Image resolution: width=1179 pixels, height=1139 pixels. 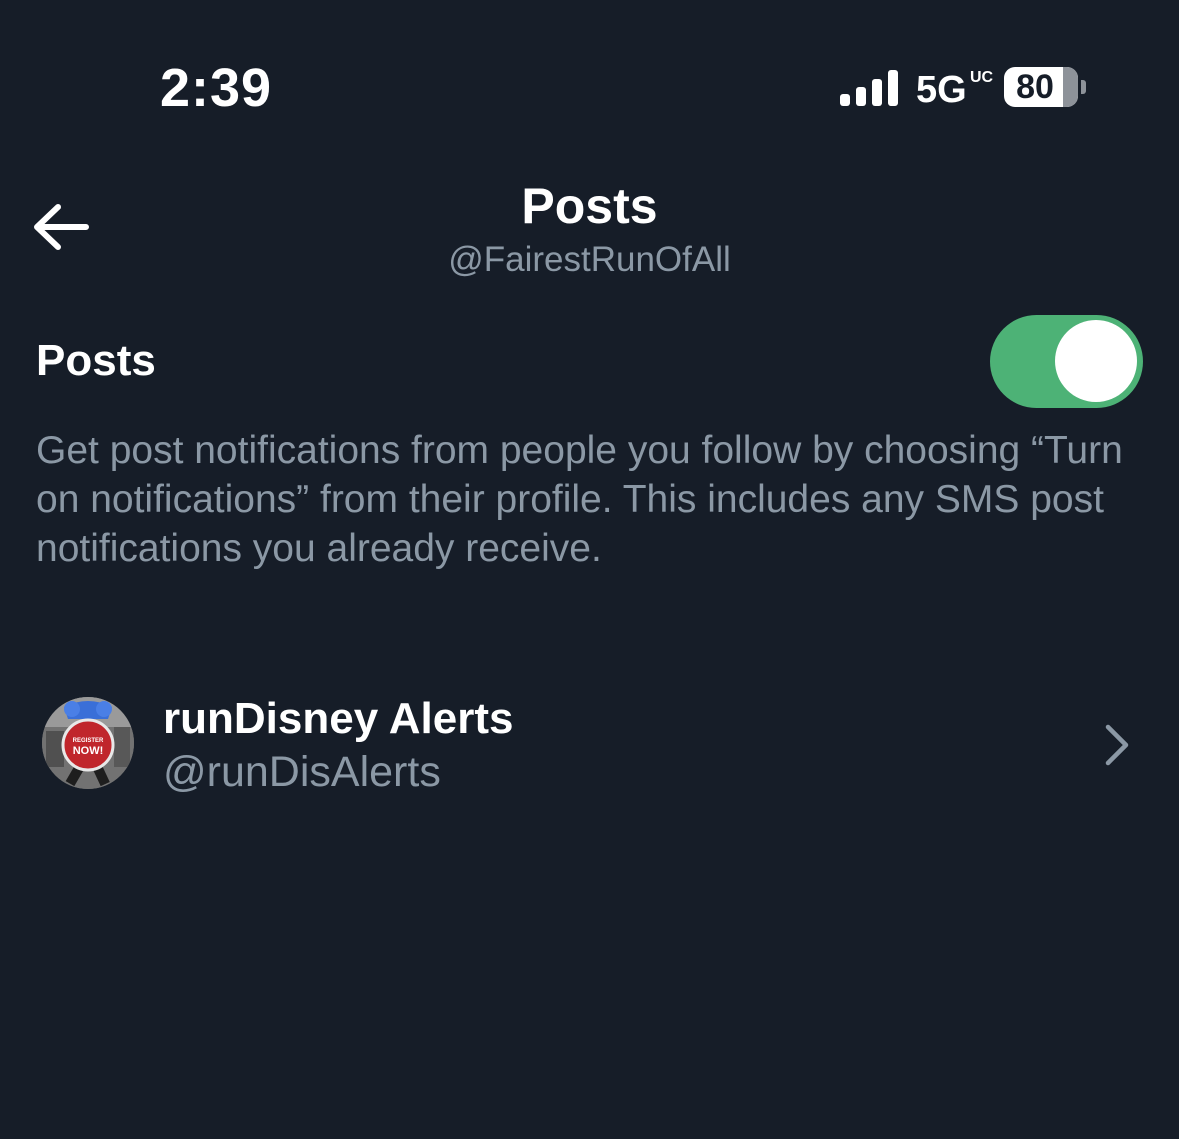 What do you see at coordinates (589, 206) in the screenshot?
I see `page-title: Posts` at bounding box center [589, 206].